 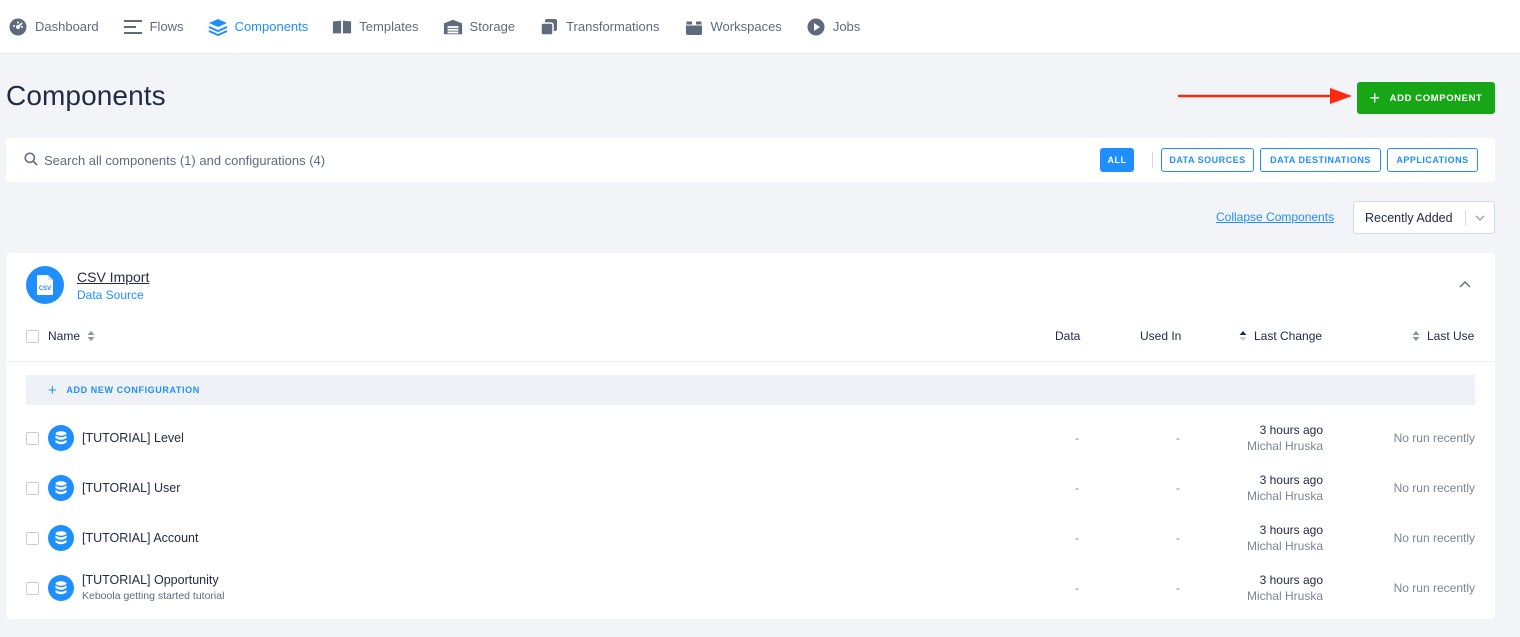 I want to click on nav-flows: Flows, so click(x=153, y=27).